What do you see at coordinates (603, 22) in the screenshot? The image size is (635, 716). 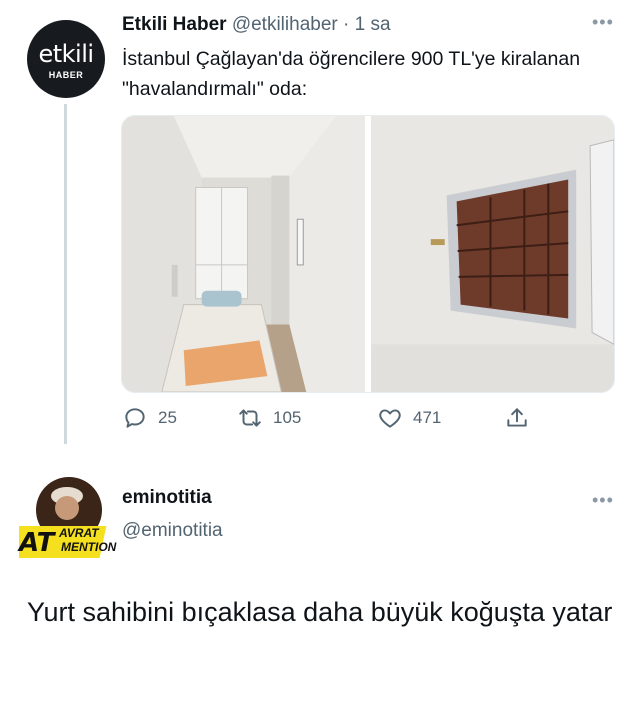 I see `more-options-icon: •••` at bounding box center [603, 22].